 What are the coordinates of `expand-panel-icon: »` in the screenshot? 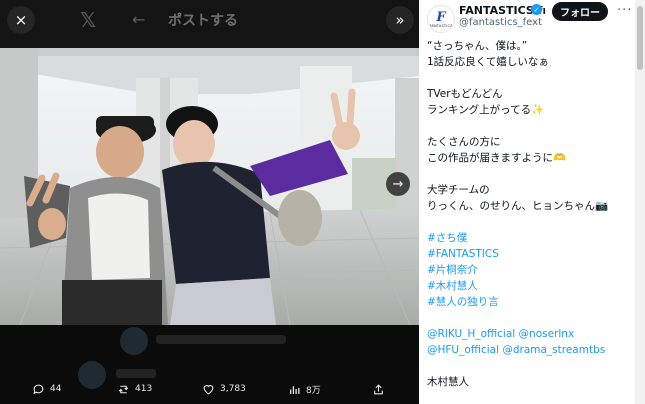 It's located at (400, 20).